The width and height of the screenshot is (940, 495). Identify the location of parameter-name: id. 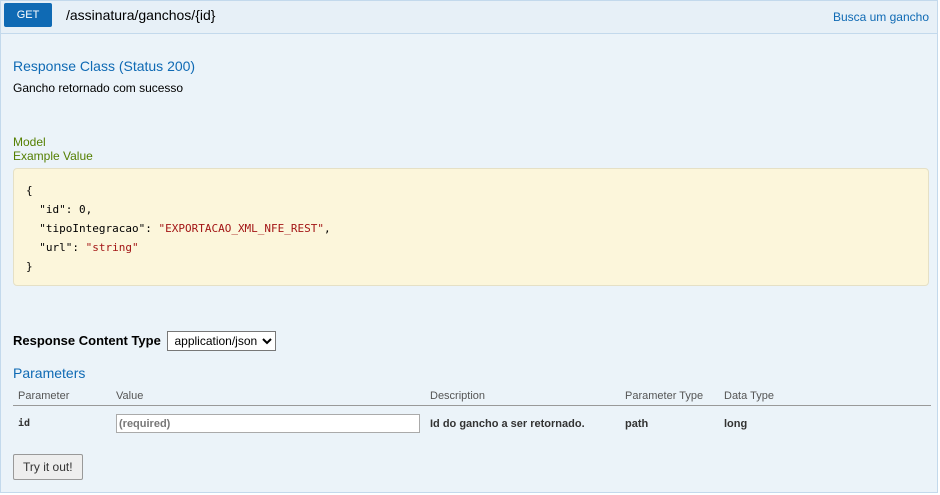
(24, 423).